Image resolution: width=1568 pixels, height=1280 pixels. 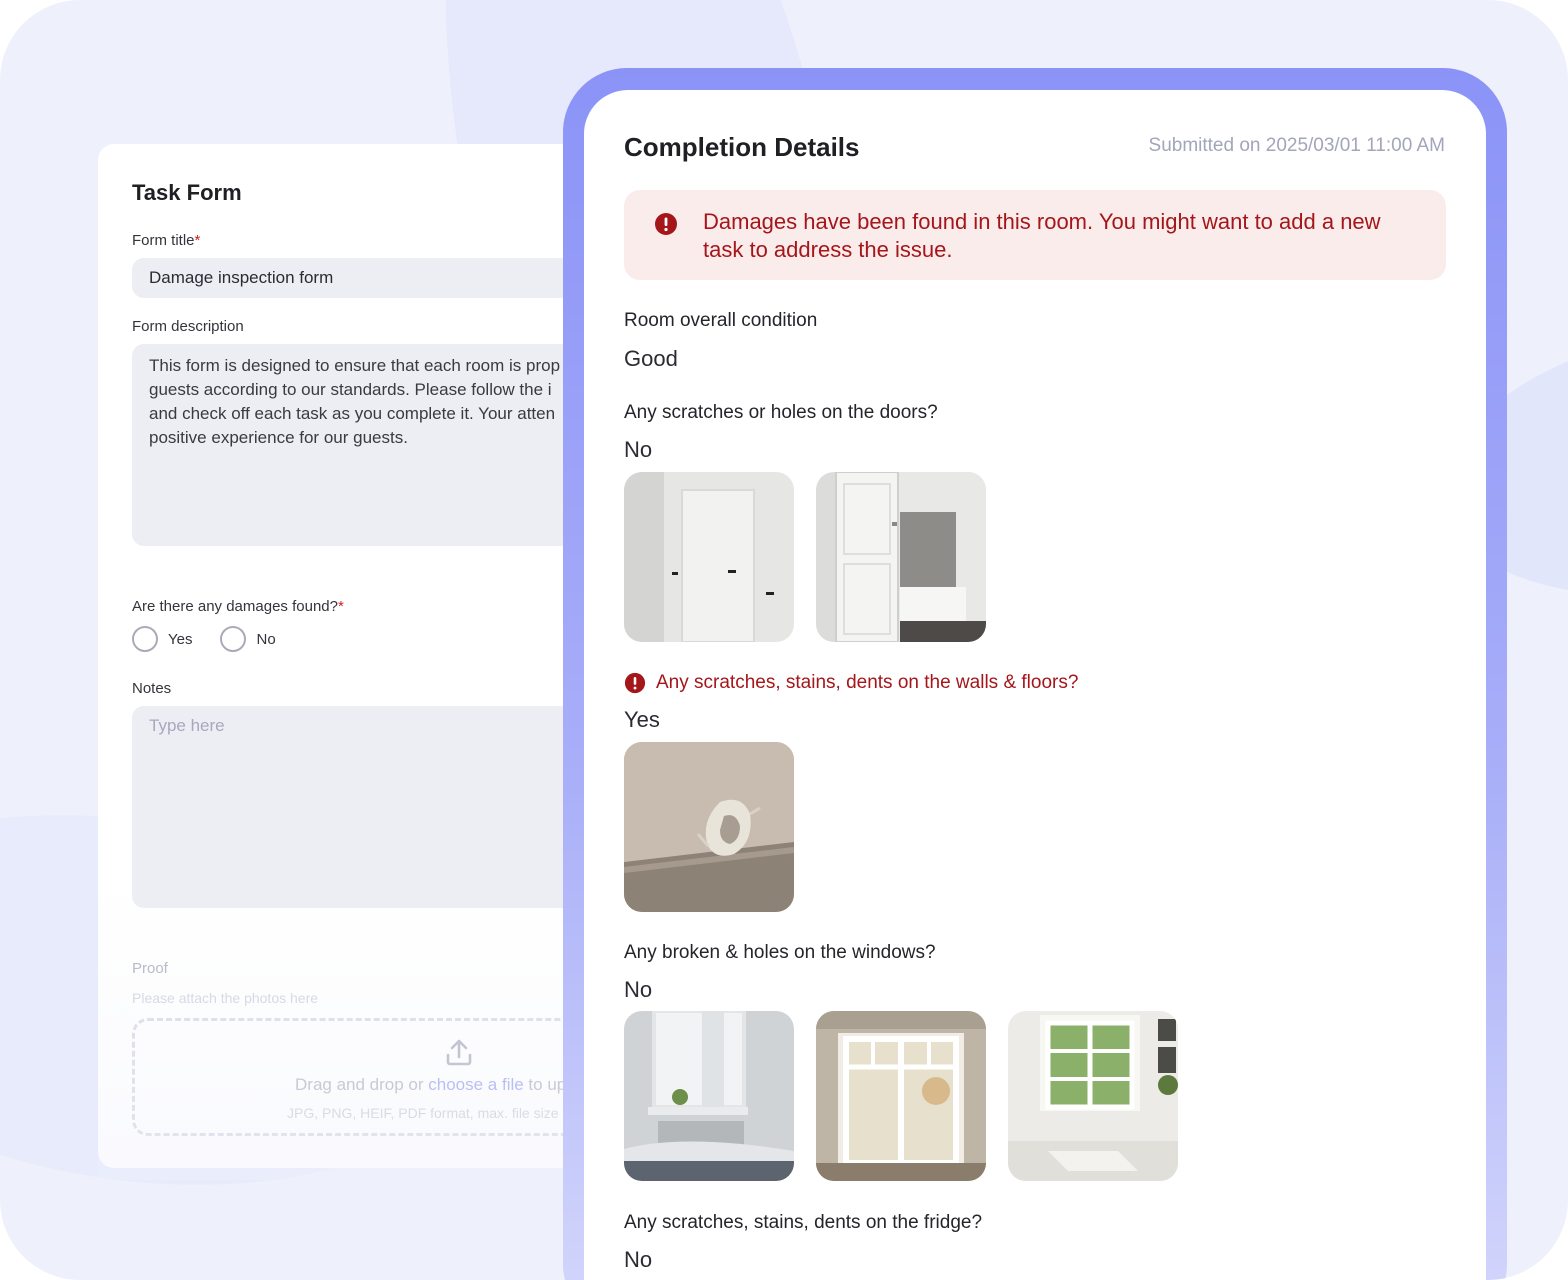 I want to click on proof-label: Proof, so click(x=150, y=968).